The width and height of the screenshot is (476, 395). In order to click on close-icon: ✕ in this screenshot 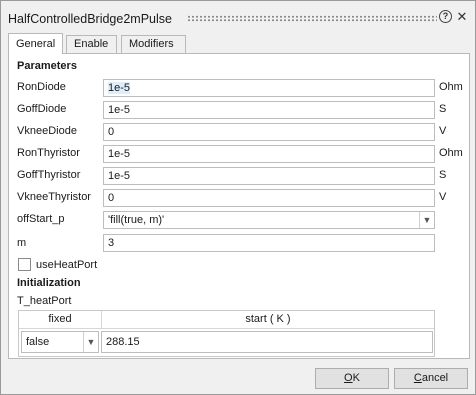, I will do `click(462, 16)`.